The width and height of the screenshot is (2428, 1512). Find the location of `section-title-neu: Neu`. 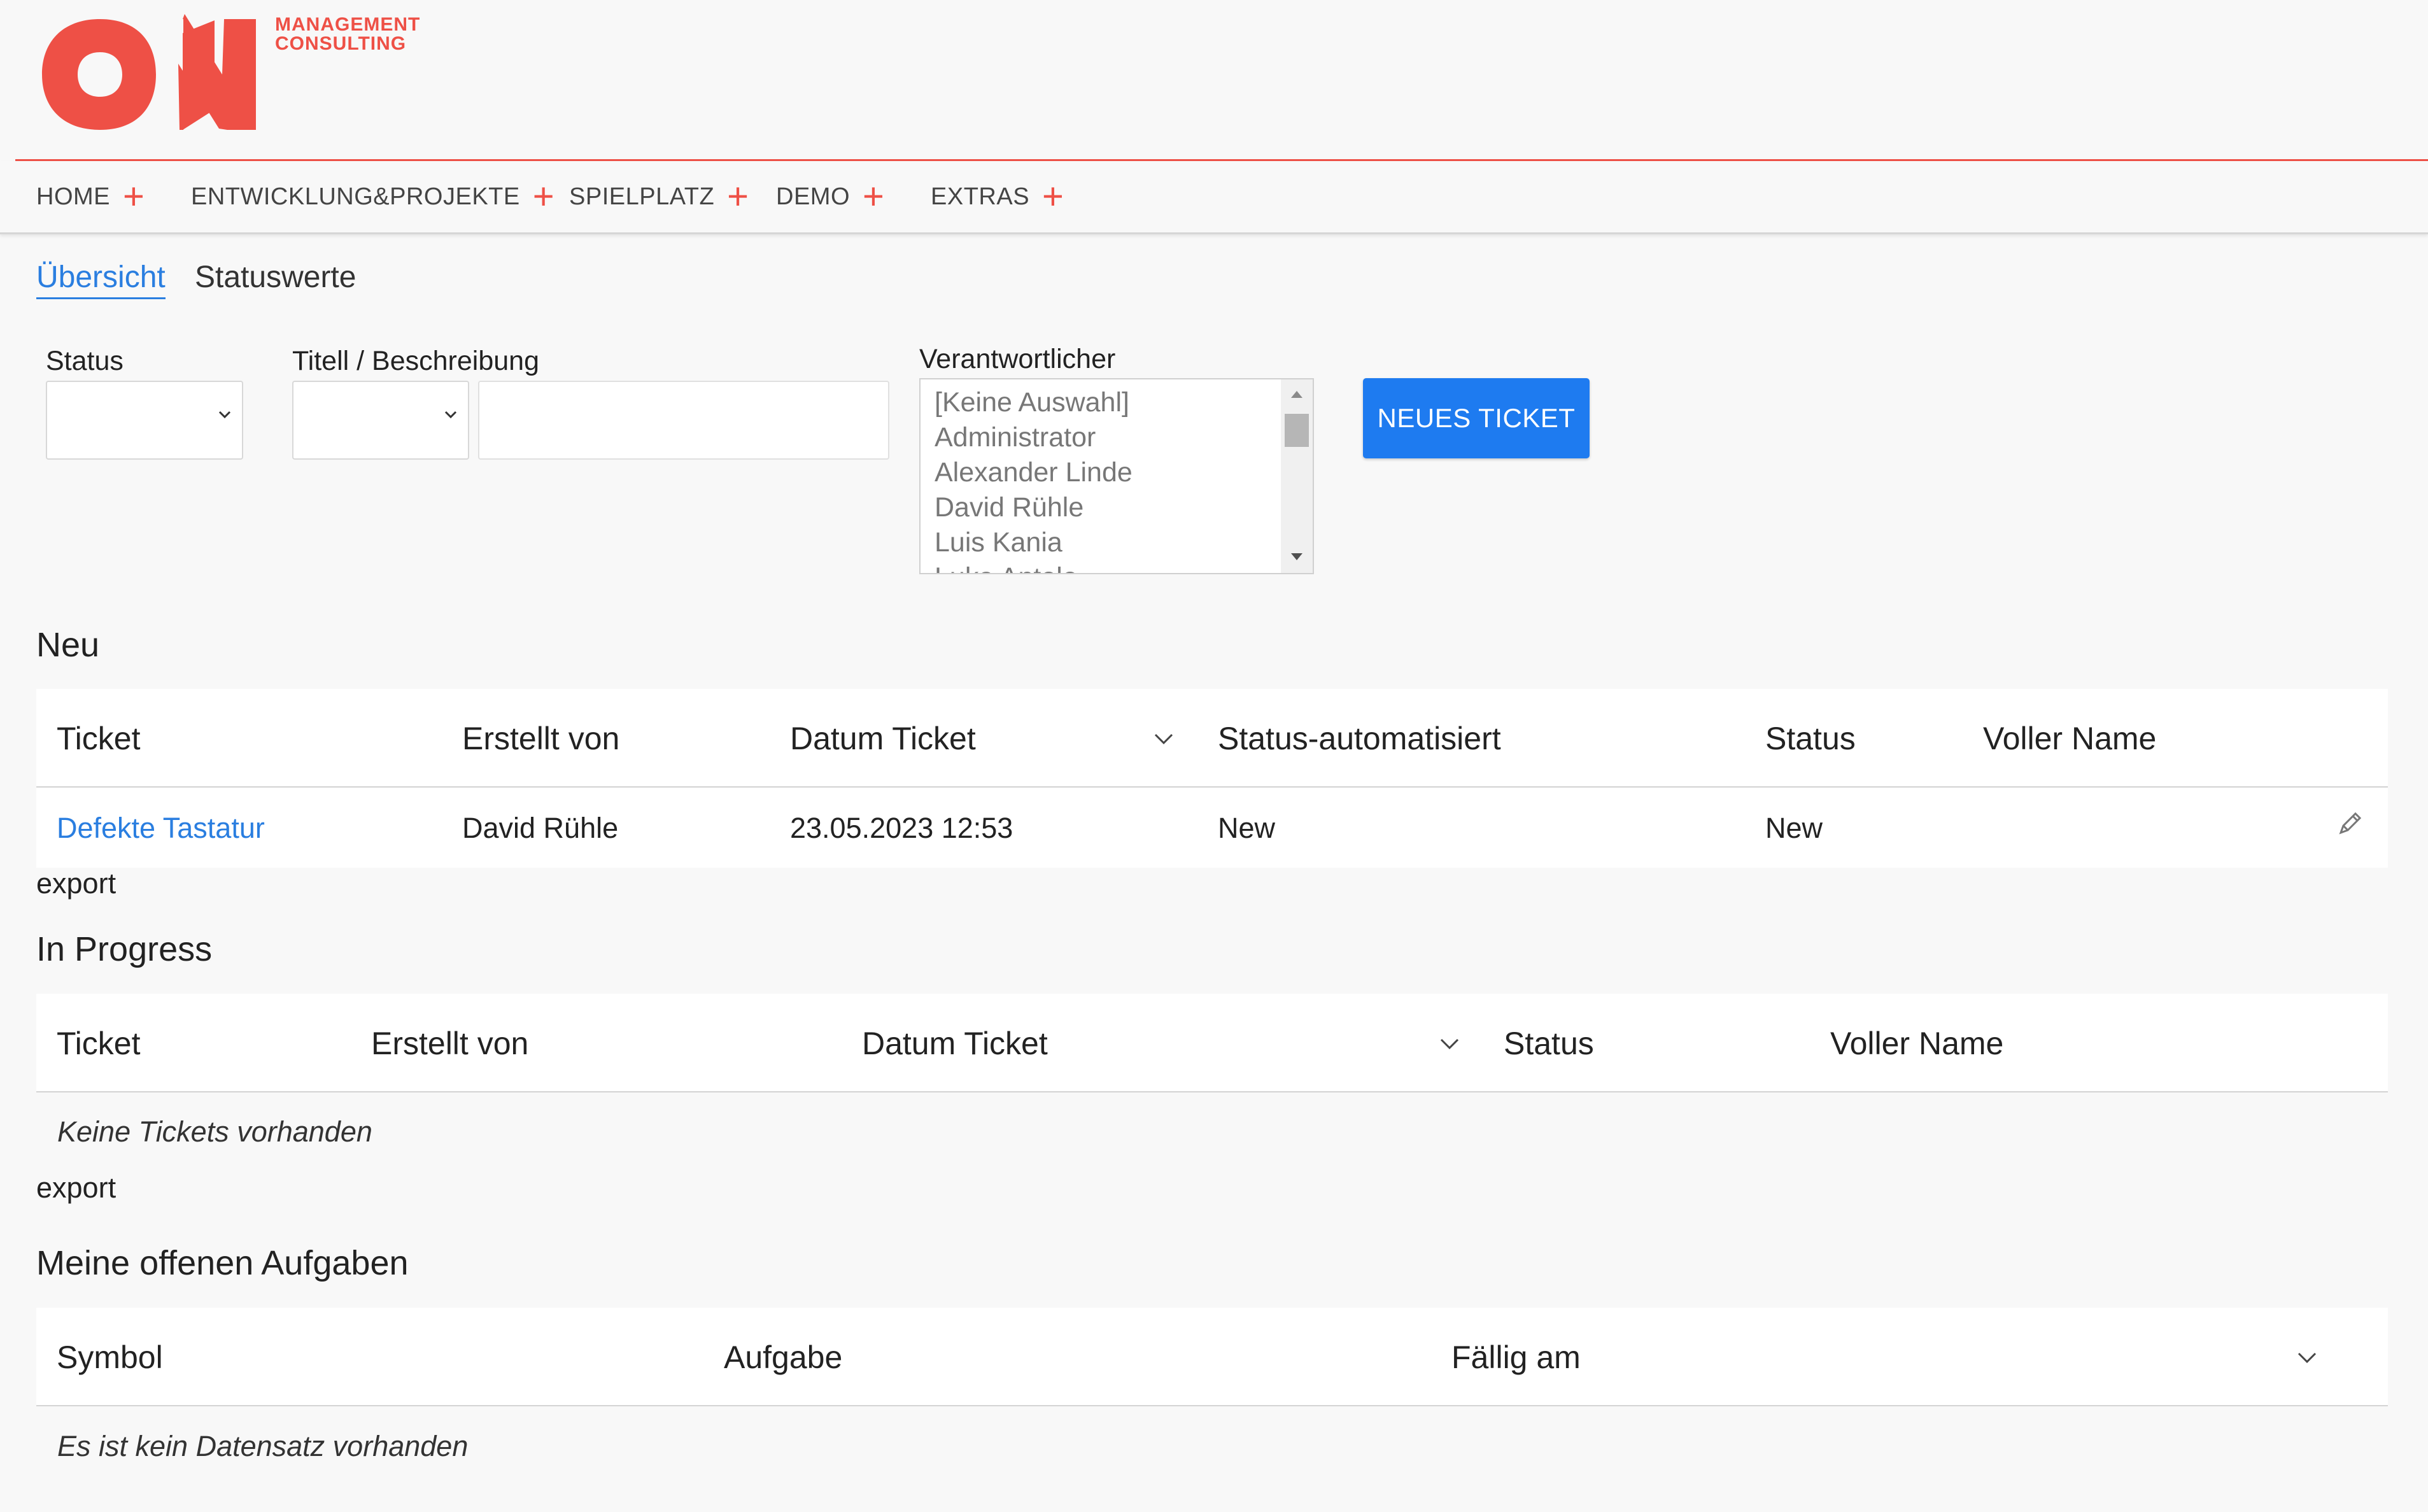

section-title-neu: Neu is located at coordinates (68, 645).